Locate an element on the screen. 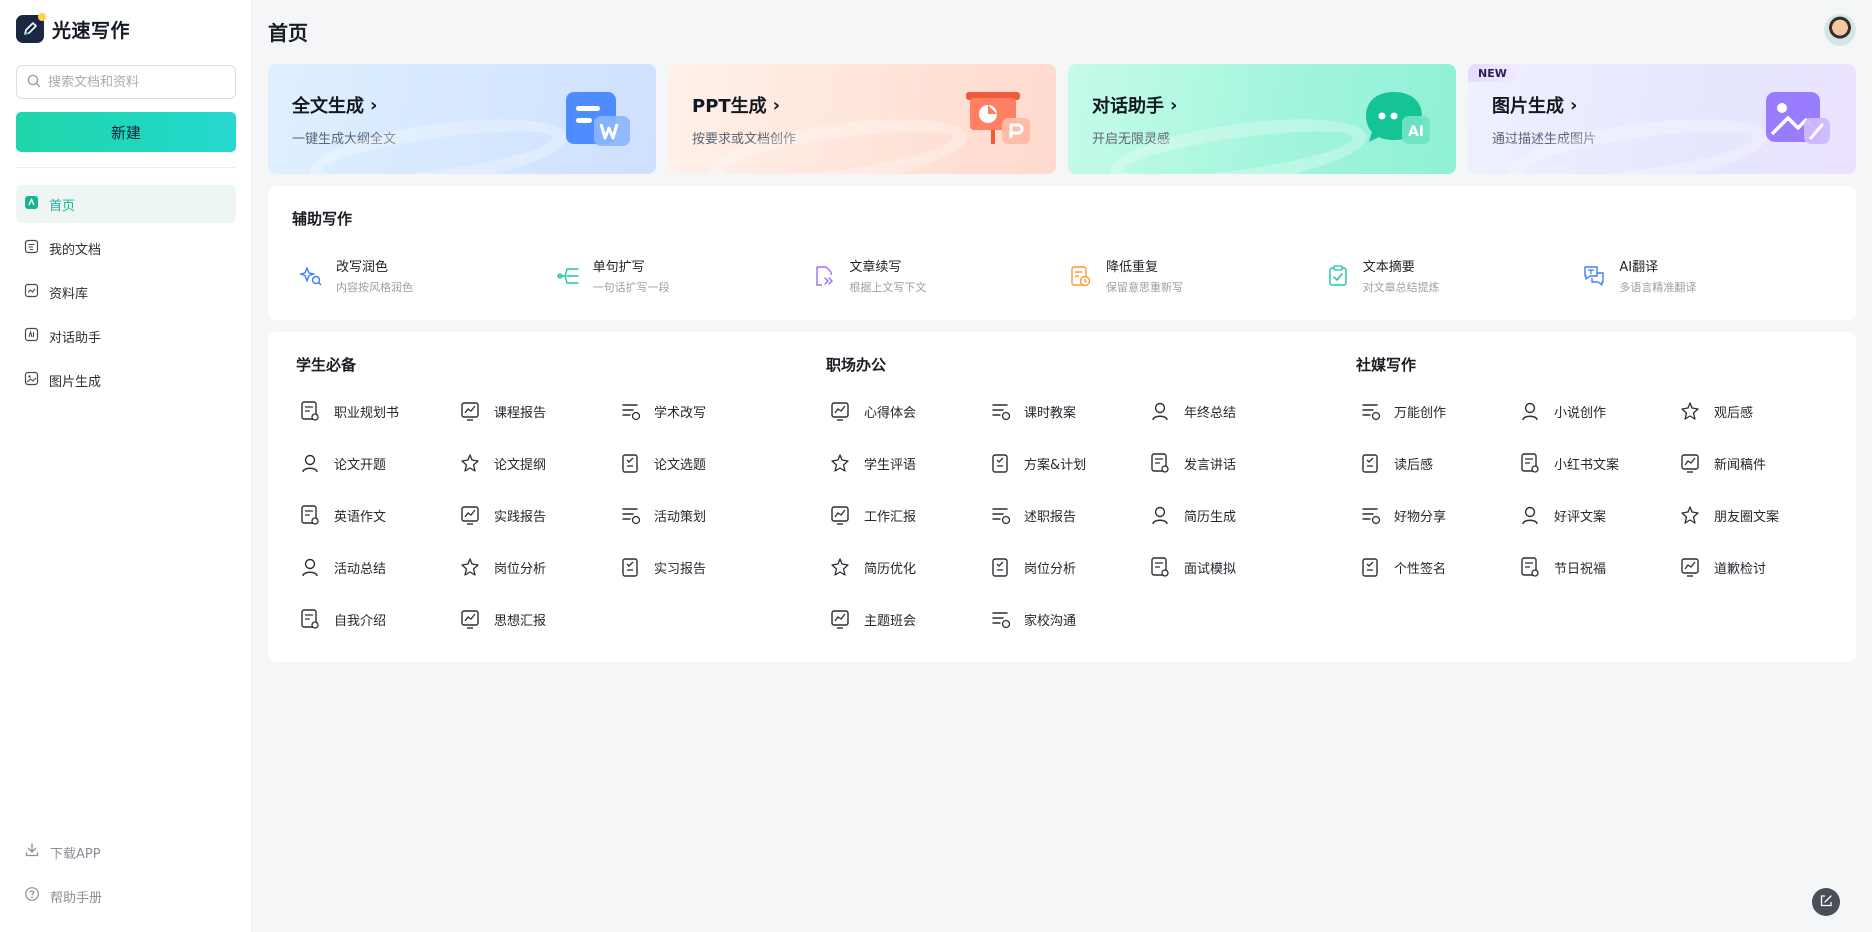 The width and height of the screenshot is (1872, 932). tool-item: 论文提纲 is located at coordinates (536, 463).